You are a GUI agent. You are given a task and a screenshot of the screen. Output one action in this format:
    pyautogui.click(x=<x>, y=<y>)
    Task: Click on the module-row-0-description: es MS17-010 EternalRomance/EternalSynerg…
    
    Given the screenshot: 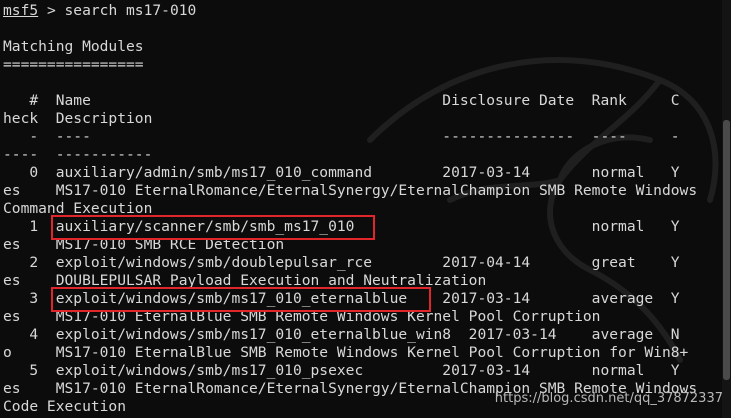 What is the action you would take?
    pyautogui.click(x=350, y=190)
    